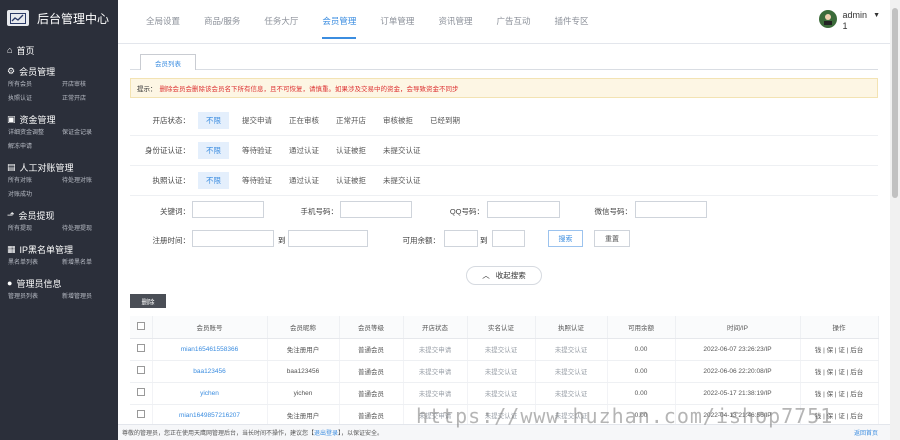 This screenshot has height=440, width=900. Describe the element at coordinates (35, 99) in the screenshot. I see `sidebar-link: 执照认证` at that location.